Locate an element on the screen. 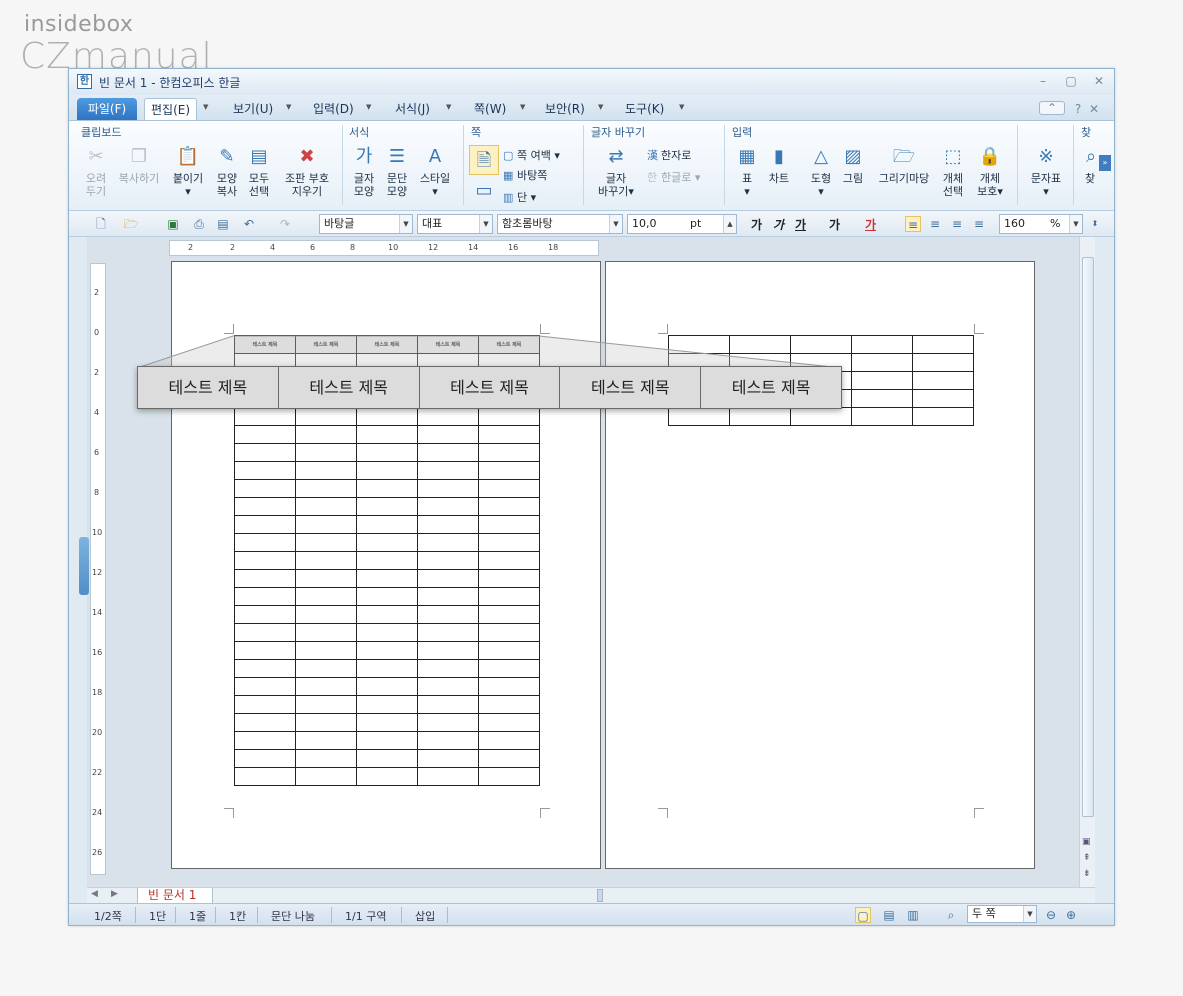  zoom-callout: 테스트 제목 테스트 제목 테스트 제목 테스트 제목 테스트 제목 is located at coordinates (489, 387).